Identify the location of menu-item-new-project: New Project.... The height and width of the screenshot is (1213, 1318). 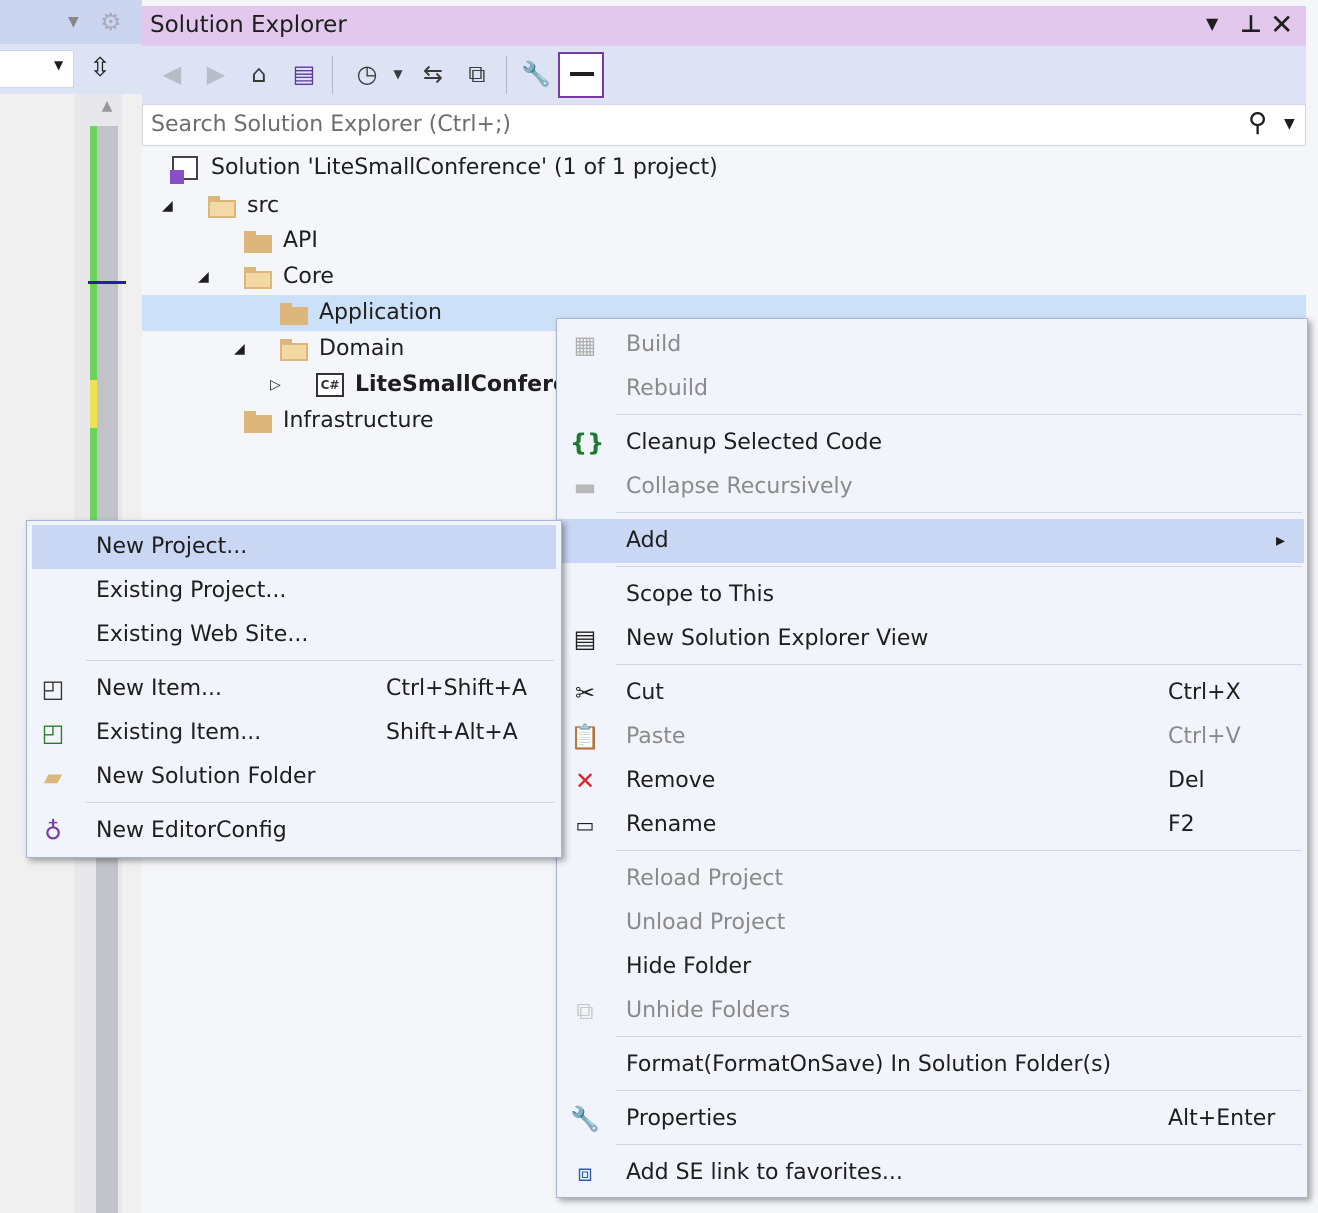
(294, 547).